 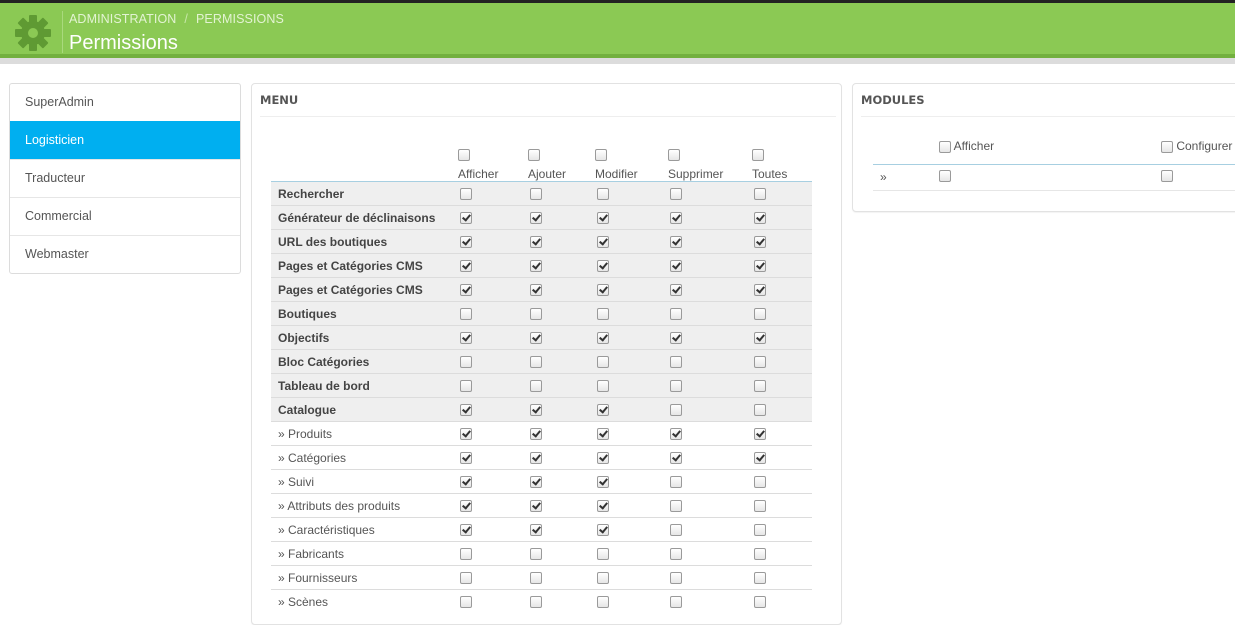 What do you see at coordinates (1167, 146) in the screenshot?
I see `modules-configurer-all-checkbox` at bounding box center [1167, 146].